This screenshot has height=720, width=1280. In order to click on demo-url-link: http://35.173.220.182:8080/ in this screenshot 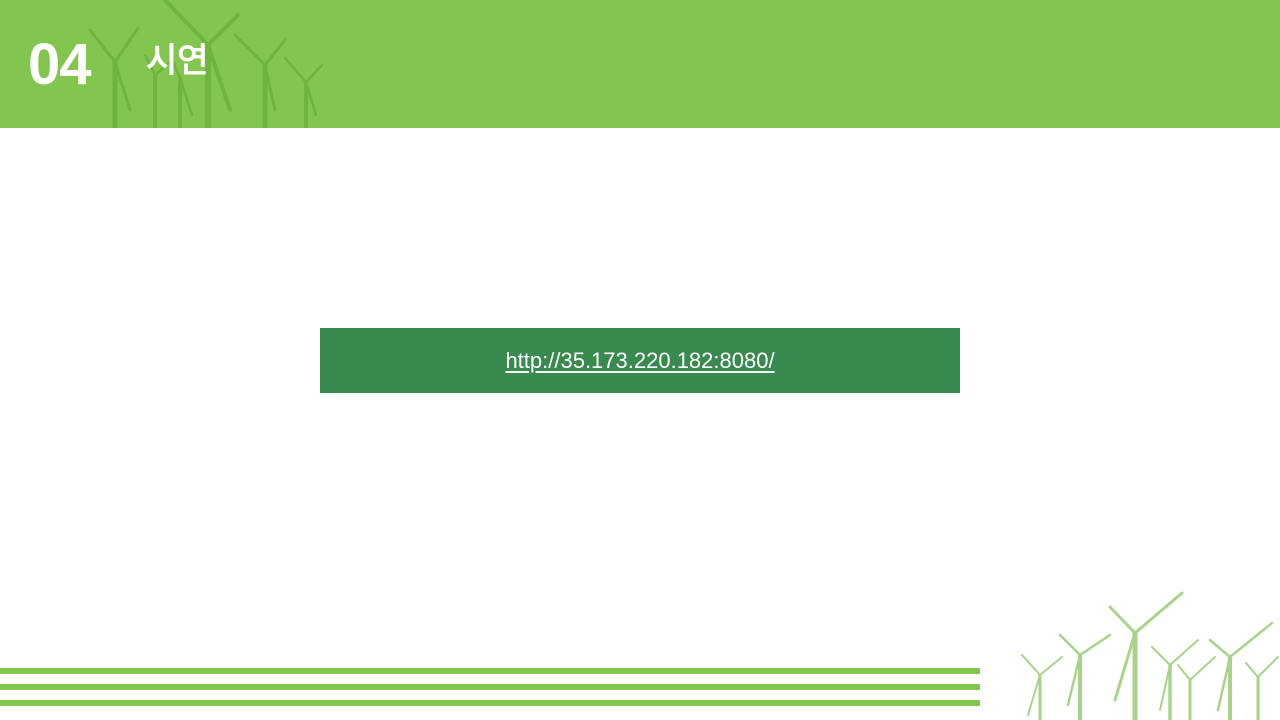, I will do `click(639, 361)`.